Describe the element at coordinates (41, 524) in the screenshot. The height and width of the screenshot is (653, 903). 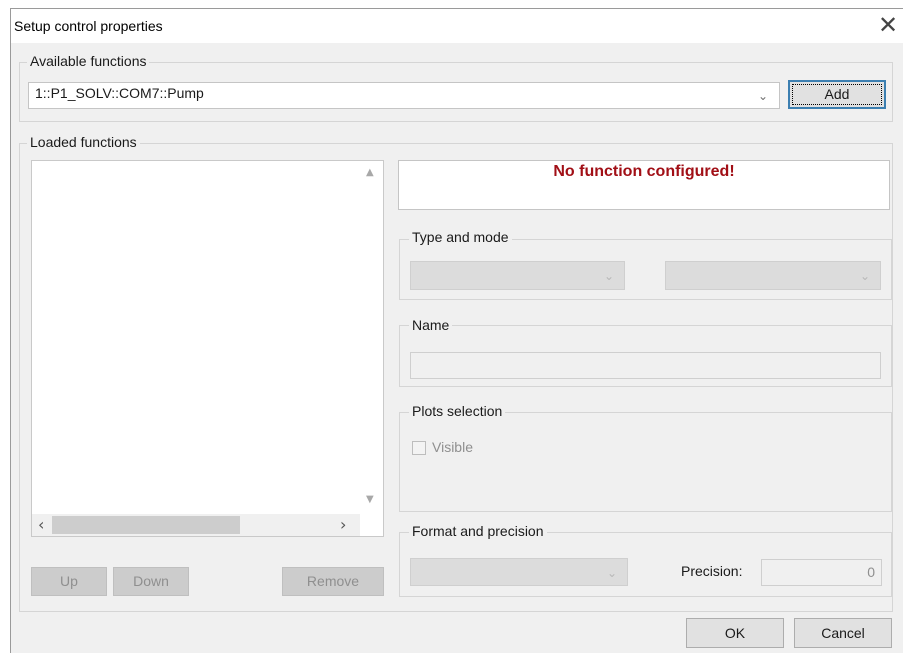
I see `scroll-left-icon: ‹` at that location.